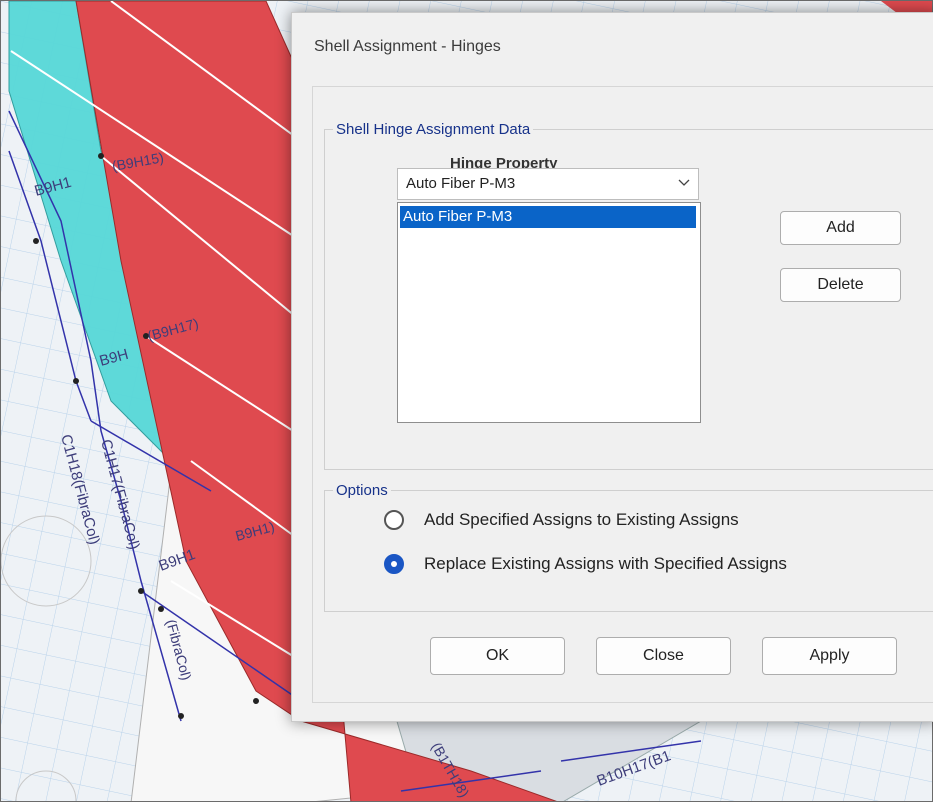 The height and width of the screenshot is (802, 933). What do you see at coordinates (461, 183) in the screenshot?
I see `hinge-property-selected: Auto Fiber P-M3` at bounding box center [461, 183].